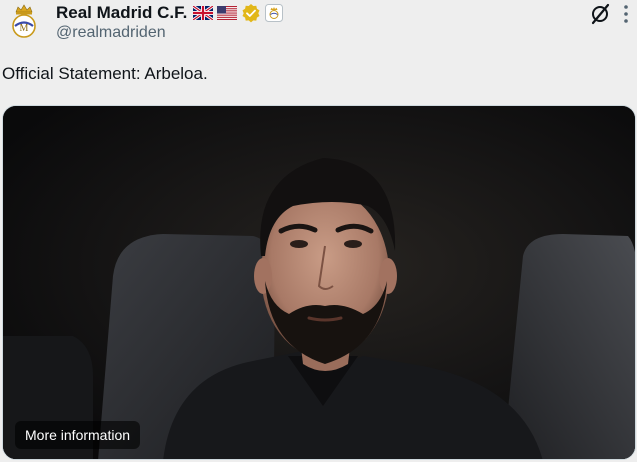 The height and width of the screenshot is (462, 637). What do you see at coordinates (121, 13) in the screenshot?
I see `display-name: Real Madrid C.F.` at bounding box center [121, 13].